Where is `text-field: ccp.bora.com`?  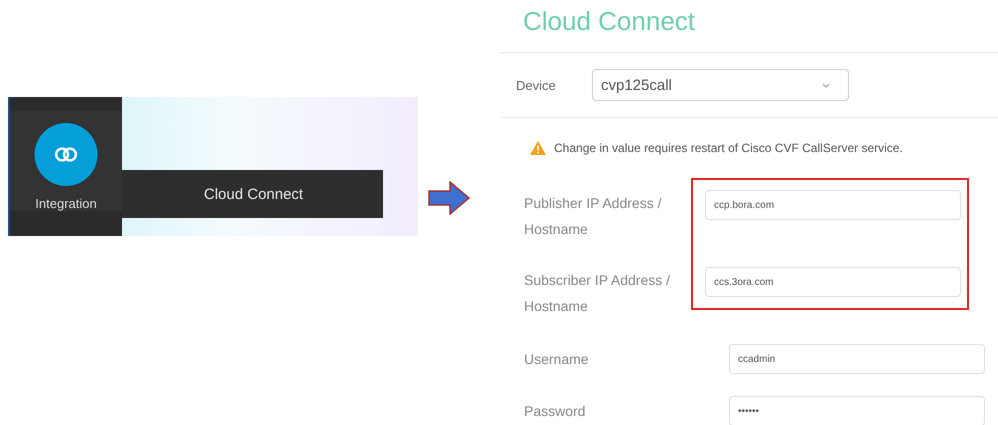 text-field: ccp.bora.com is located at coordinates (833, 205).